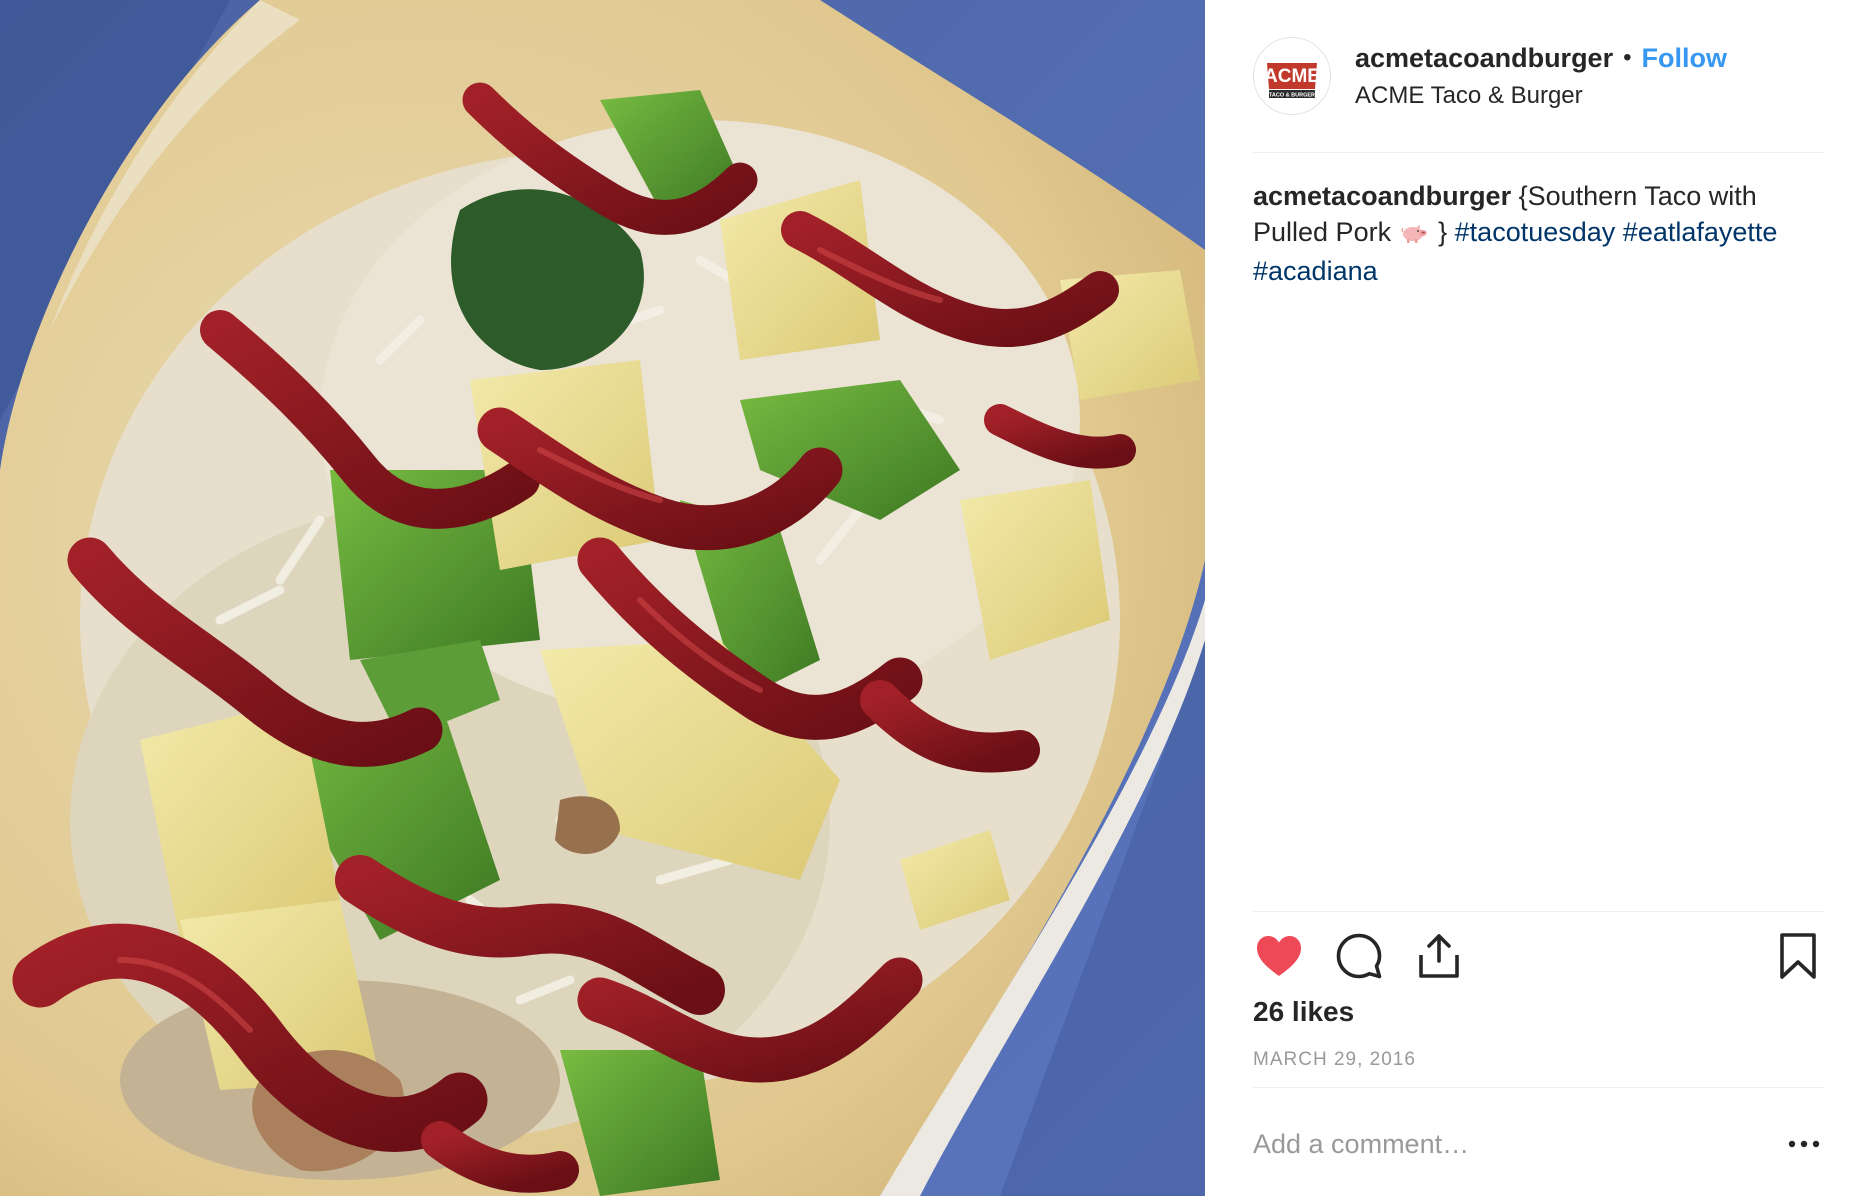 This screenshot has width=1866, height=1196. What do you see at coordinates (1535, 232) in the screenshot?
I see `hashtag-link: #tacotuesday` at bounding box center [1535, 232].